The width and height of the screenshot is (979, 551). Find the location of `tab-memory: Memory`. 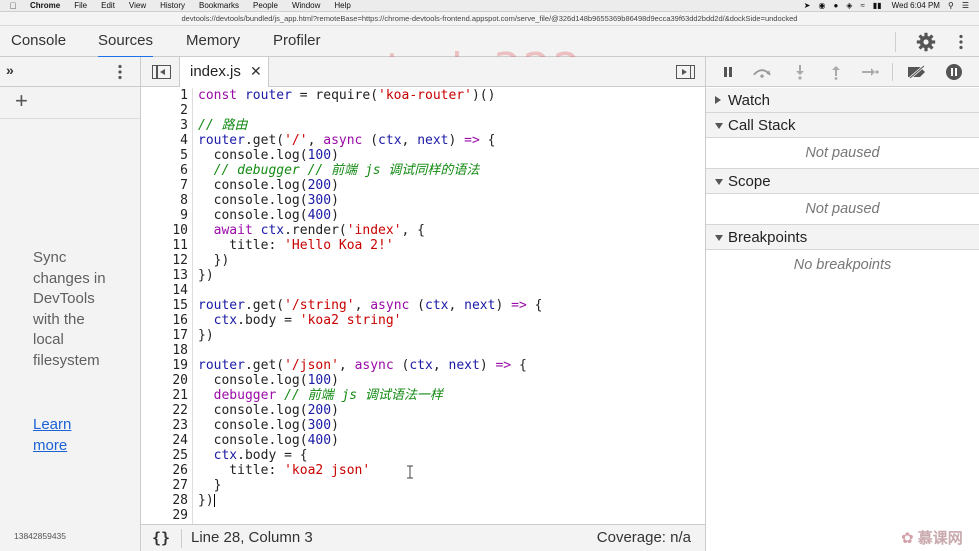

tab-memory: Memory is located at coordinates (213, 41).